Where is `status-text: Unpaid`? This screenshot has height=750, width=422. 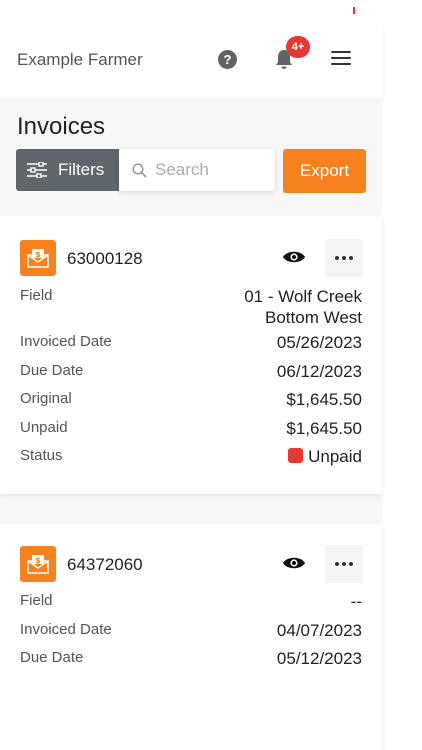
status-text: Unpaid is located at coordinates (335, 456).